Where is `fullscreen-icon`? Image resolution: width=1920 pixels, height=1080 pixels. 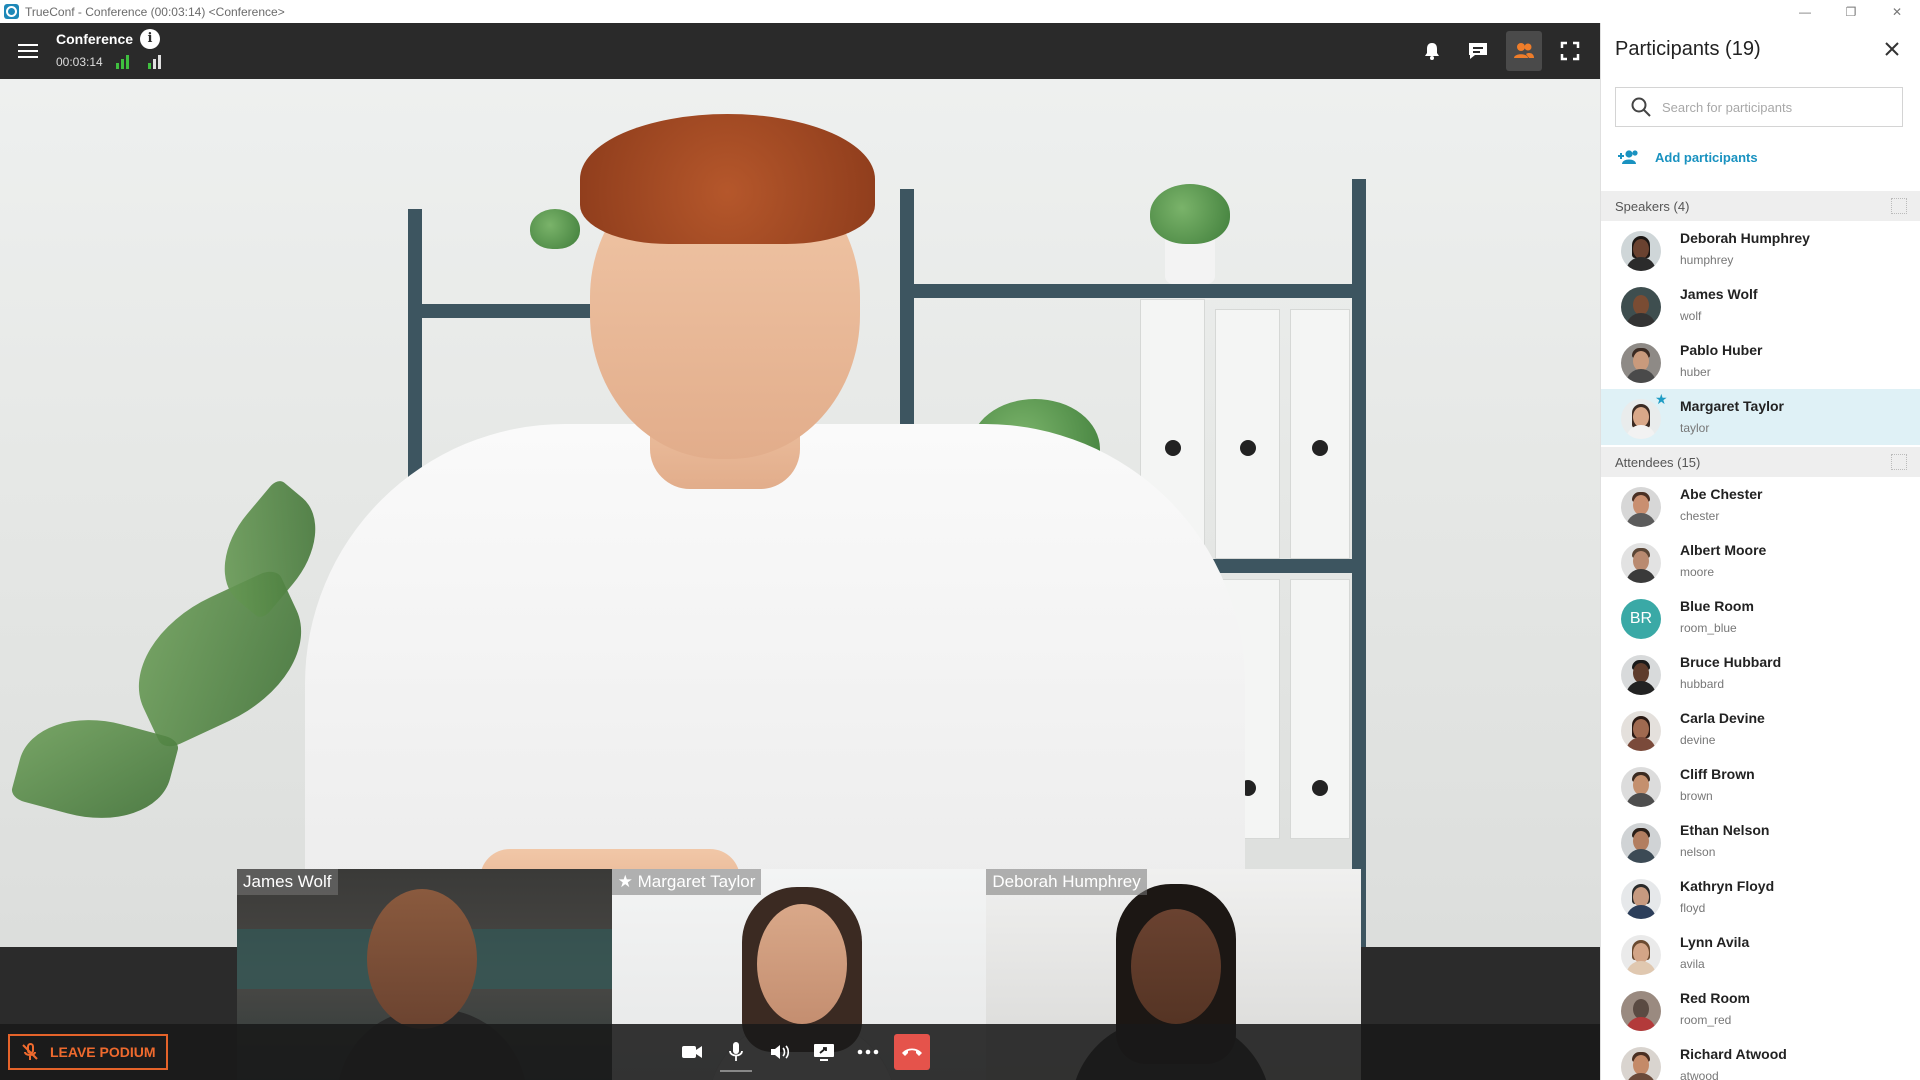
fullscreen-icon is located at coordinates (1570, 51).